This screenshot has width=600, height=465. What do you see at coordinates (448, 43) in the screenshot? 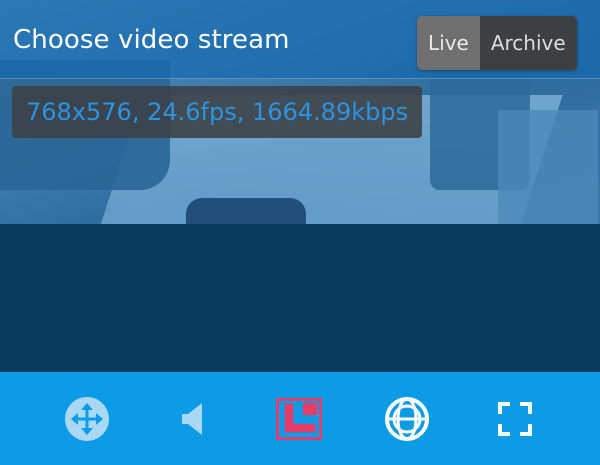
I see `live-button: Live` at bounding box center [448, 43].